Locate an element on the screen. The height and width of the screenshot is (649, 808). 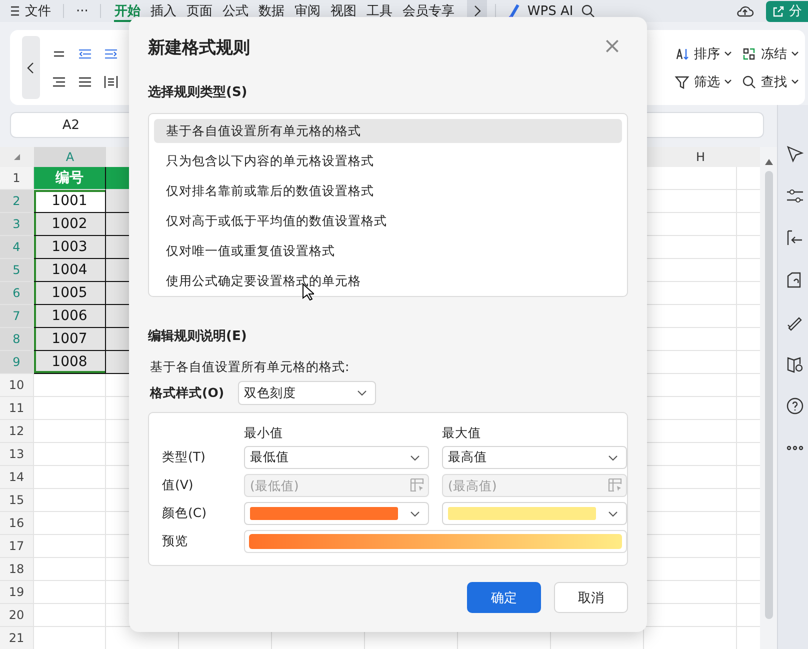
table-cell: 1006 is located at coordinates (70, 316).